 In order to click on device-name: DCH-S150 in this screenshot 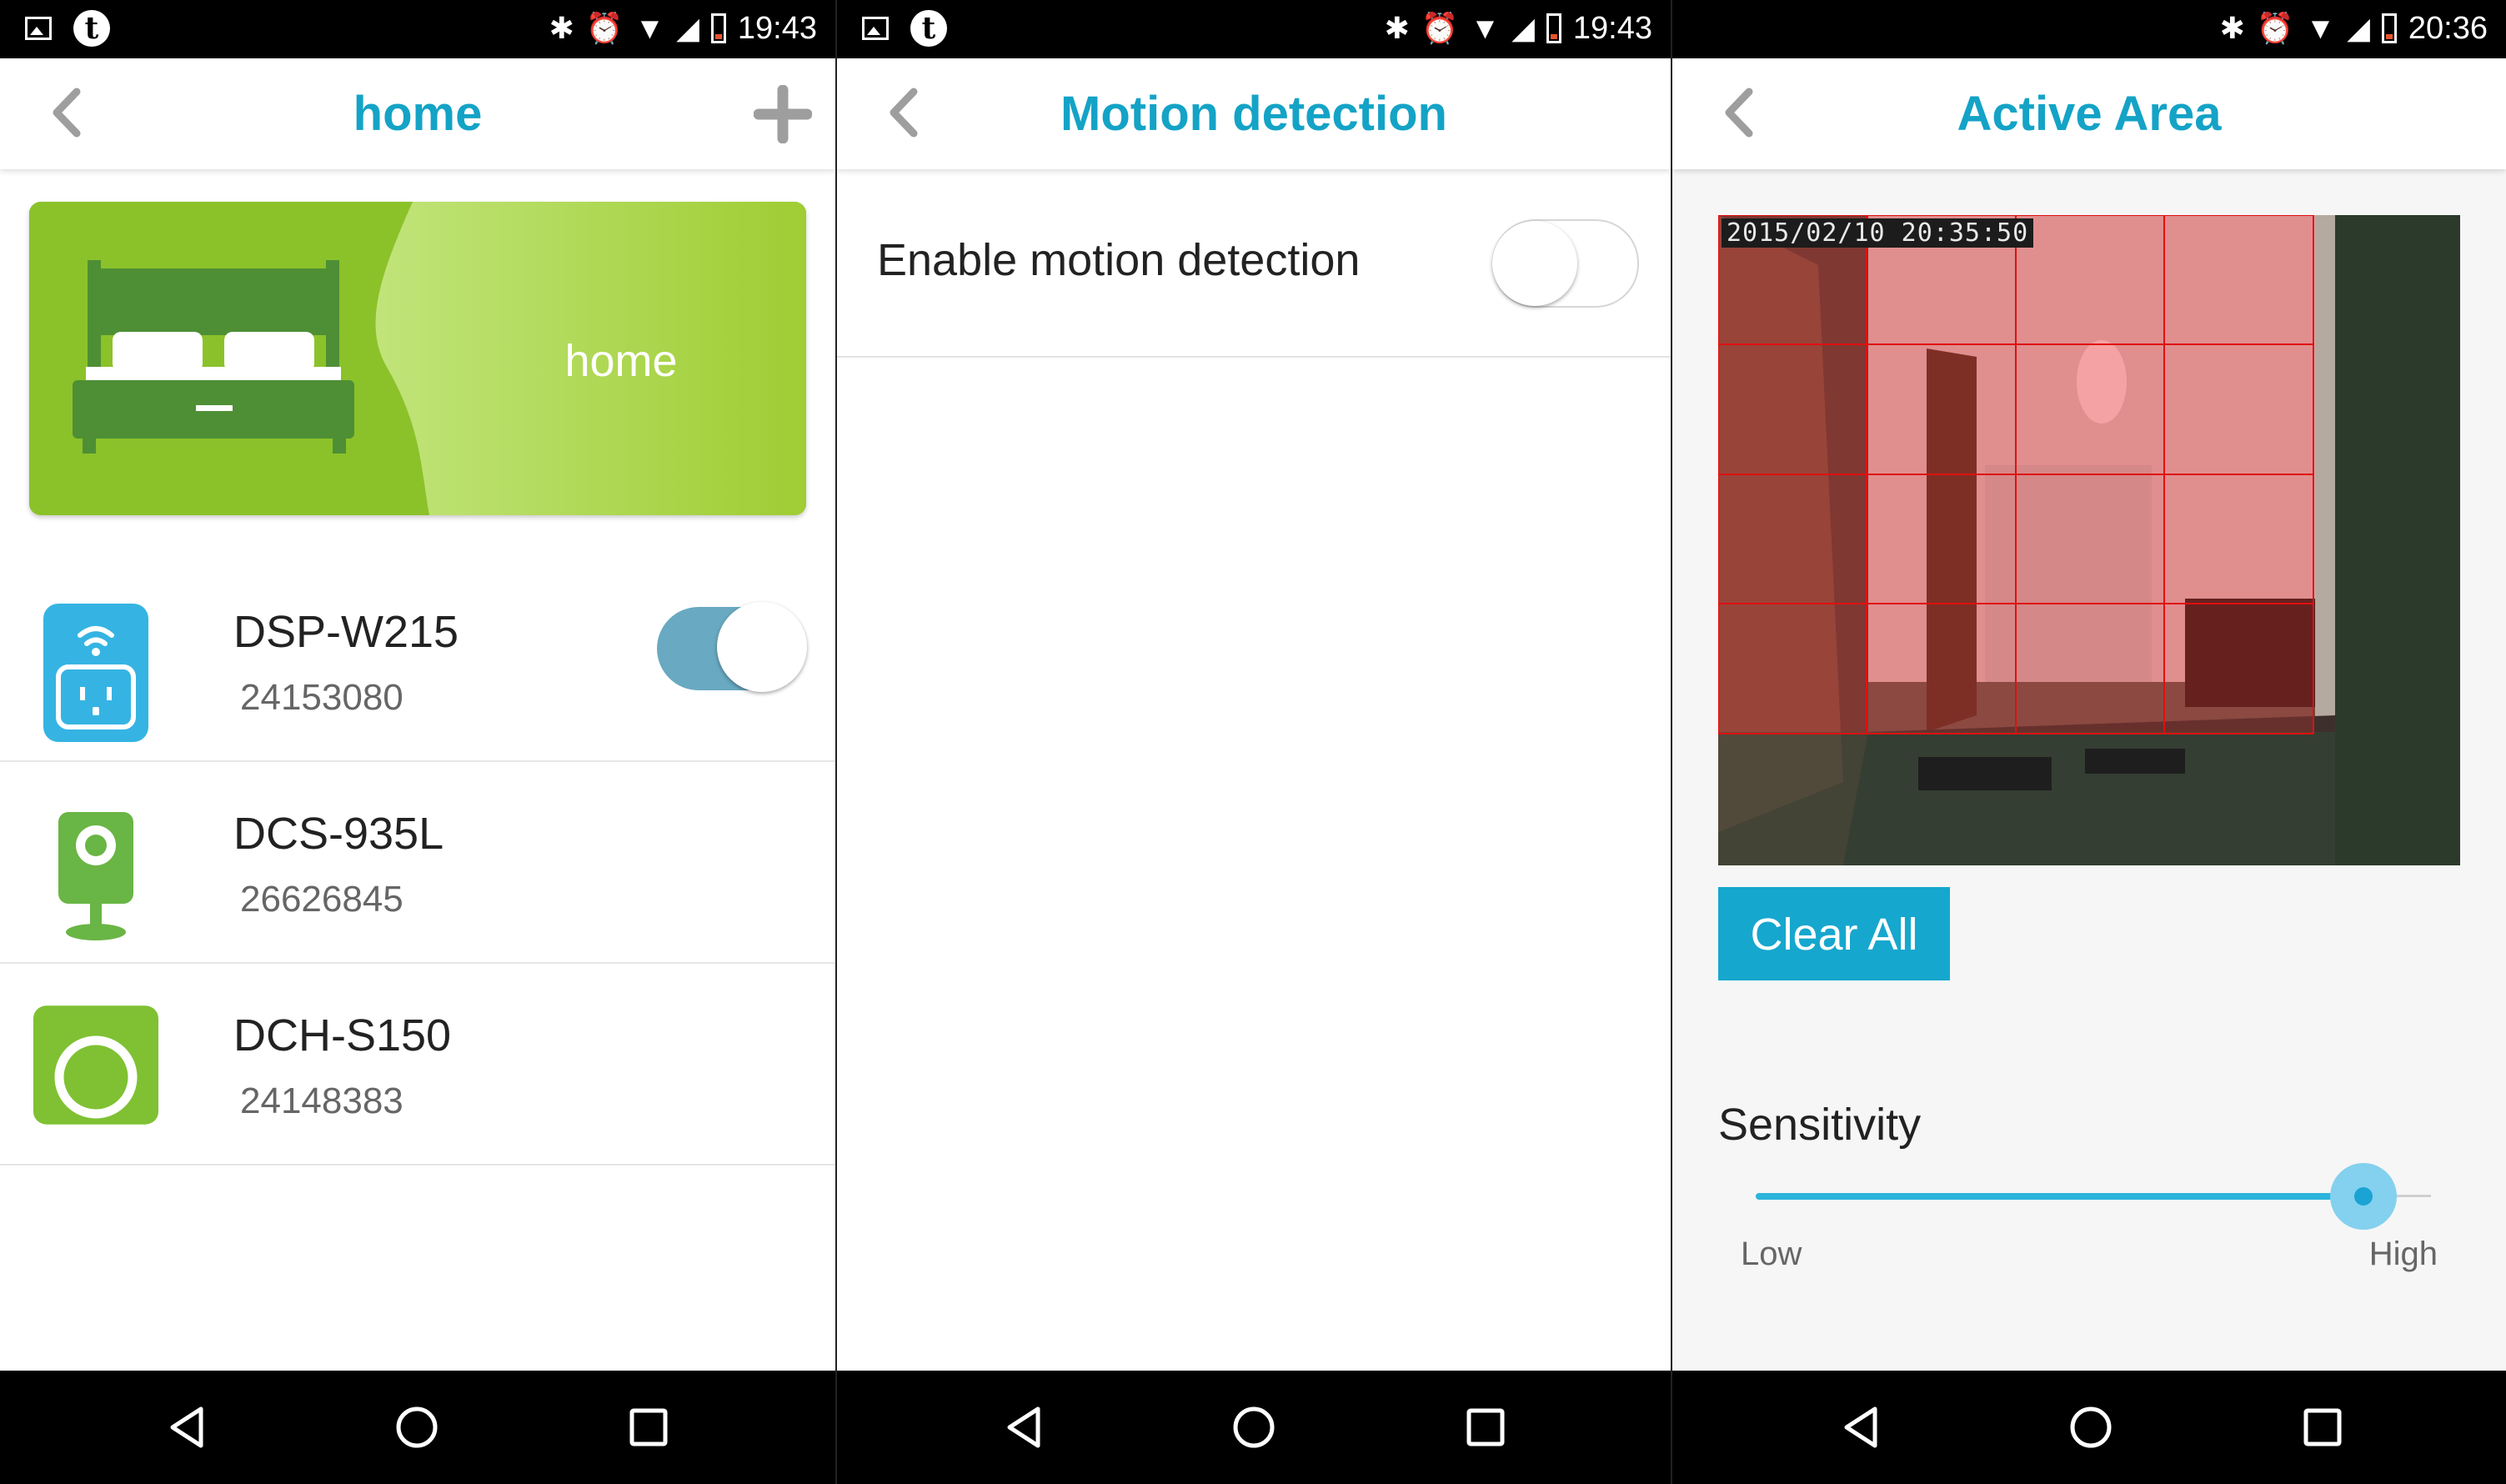, I will do `click(342, 1035)`.